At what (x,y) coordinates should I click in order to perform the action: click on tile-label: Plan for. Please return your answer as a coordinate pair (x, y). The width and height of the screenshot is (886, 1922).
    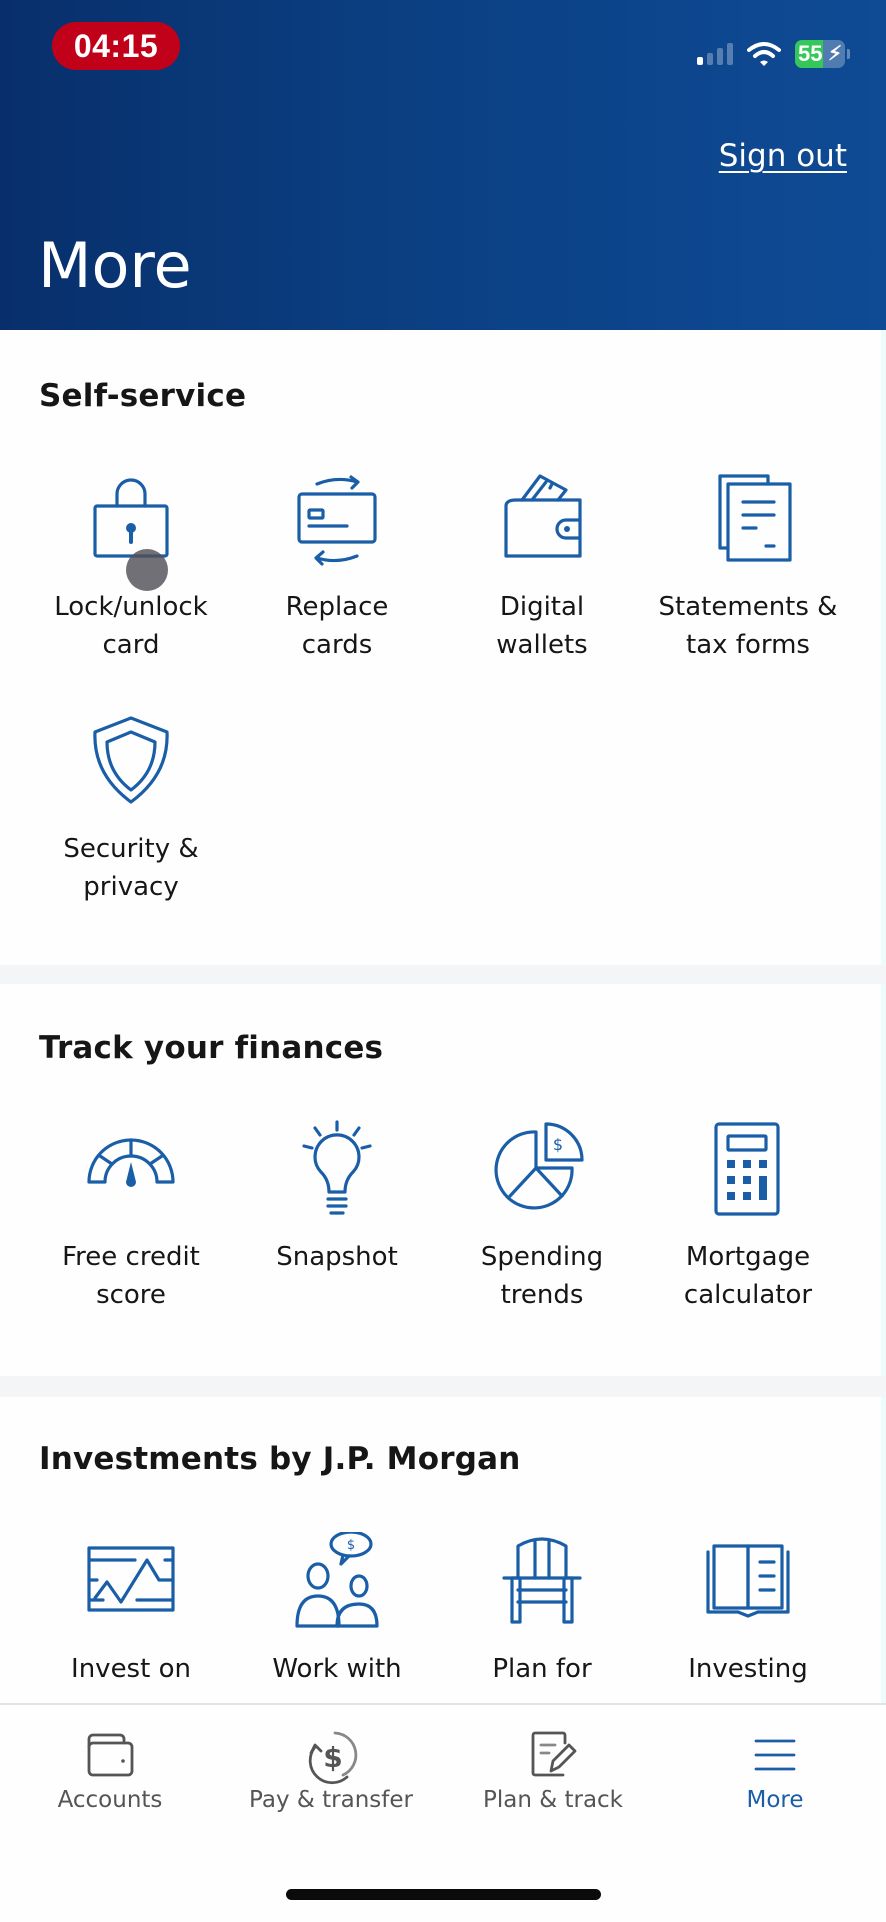
    Looking at the image, I should click on (542, 1669).